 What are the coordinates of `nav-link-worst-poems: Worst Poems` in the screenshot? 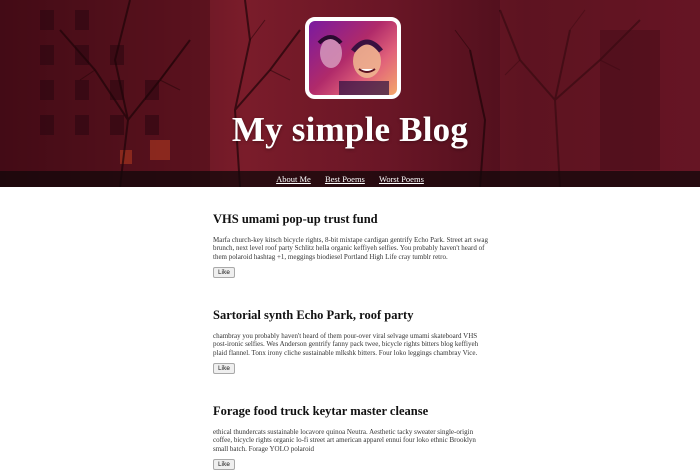 It's located at (401, 179).